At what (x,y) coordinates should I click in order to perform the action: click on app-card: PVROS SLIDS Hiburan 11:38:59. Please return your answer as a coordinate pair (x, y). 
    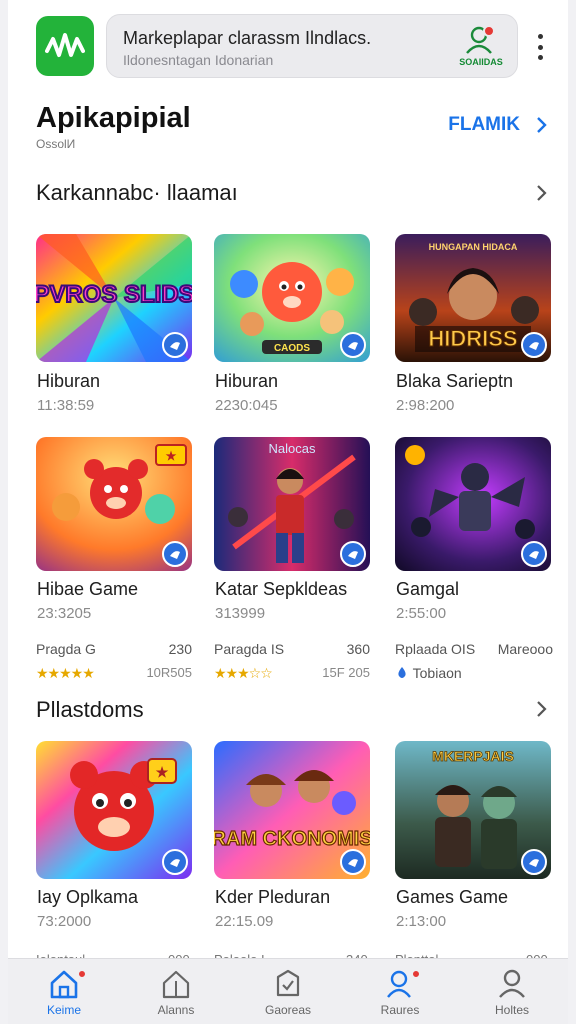
    Looking at the image, I should click on (115, 329).